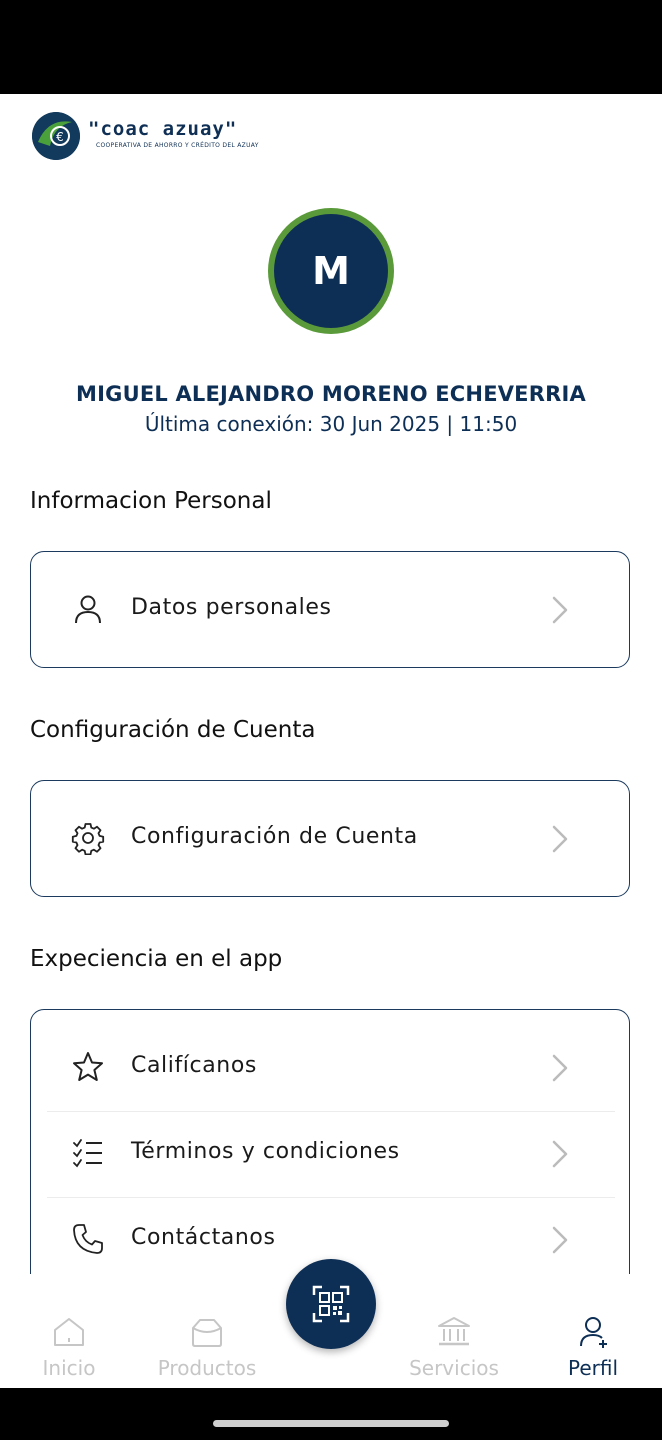 Image resolution: width=662 pixels, height=1440 pixels. I want to click on tab-label: Servicios, so click(454, 1368).